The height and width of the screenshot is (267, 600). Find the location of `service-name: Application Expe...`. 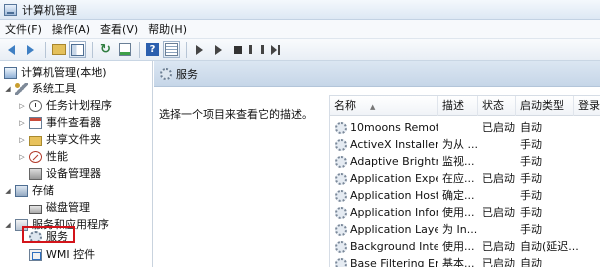

service-name: Application Expe... is located at coordinates (394, 178).